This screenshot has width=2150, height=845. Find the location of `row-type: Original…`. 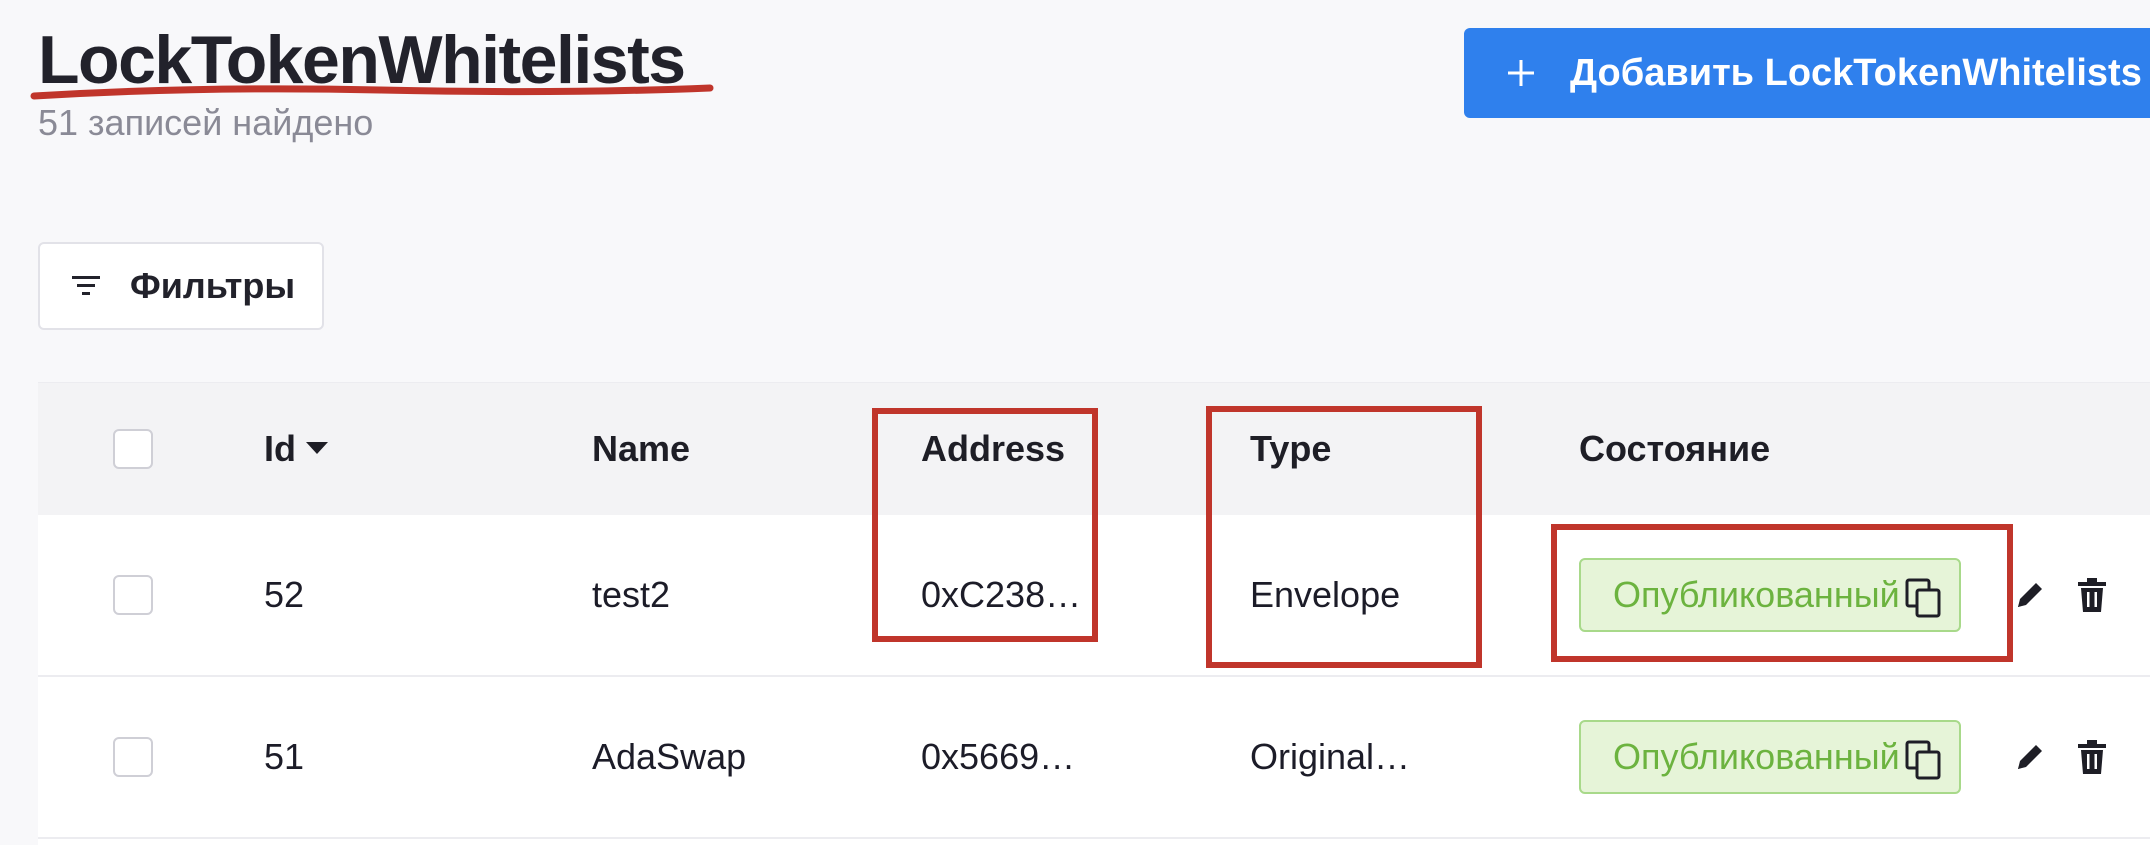

row-type: Original… is located at coordinates (1330, 756).